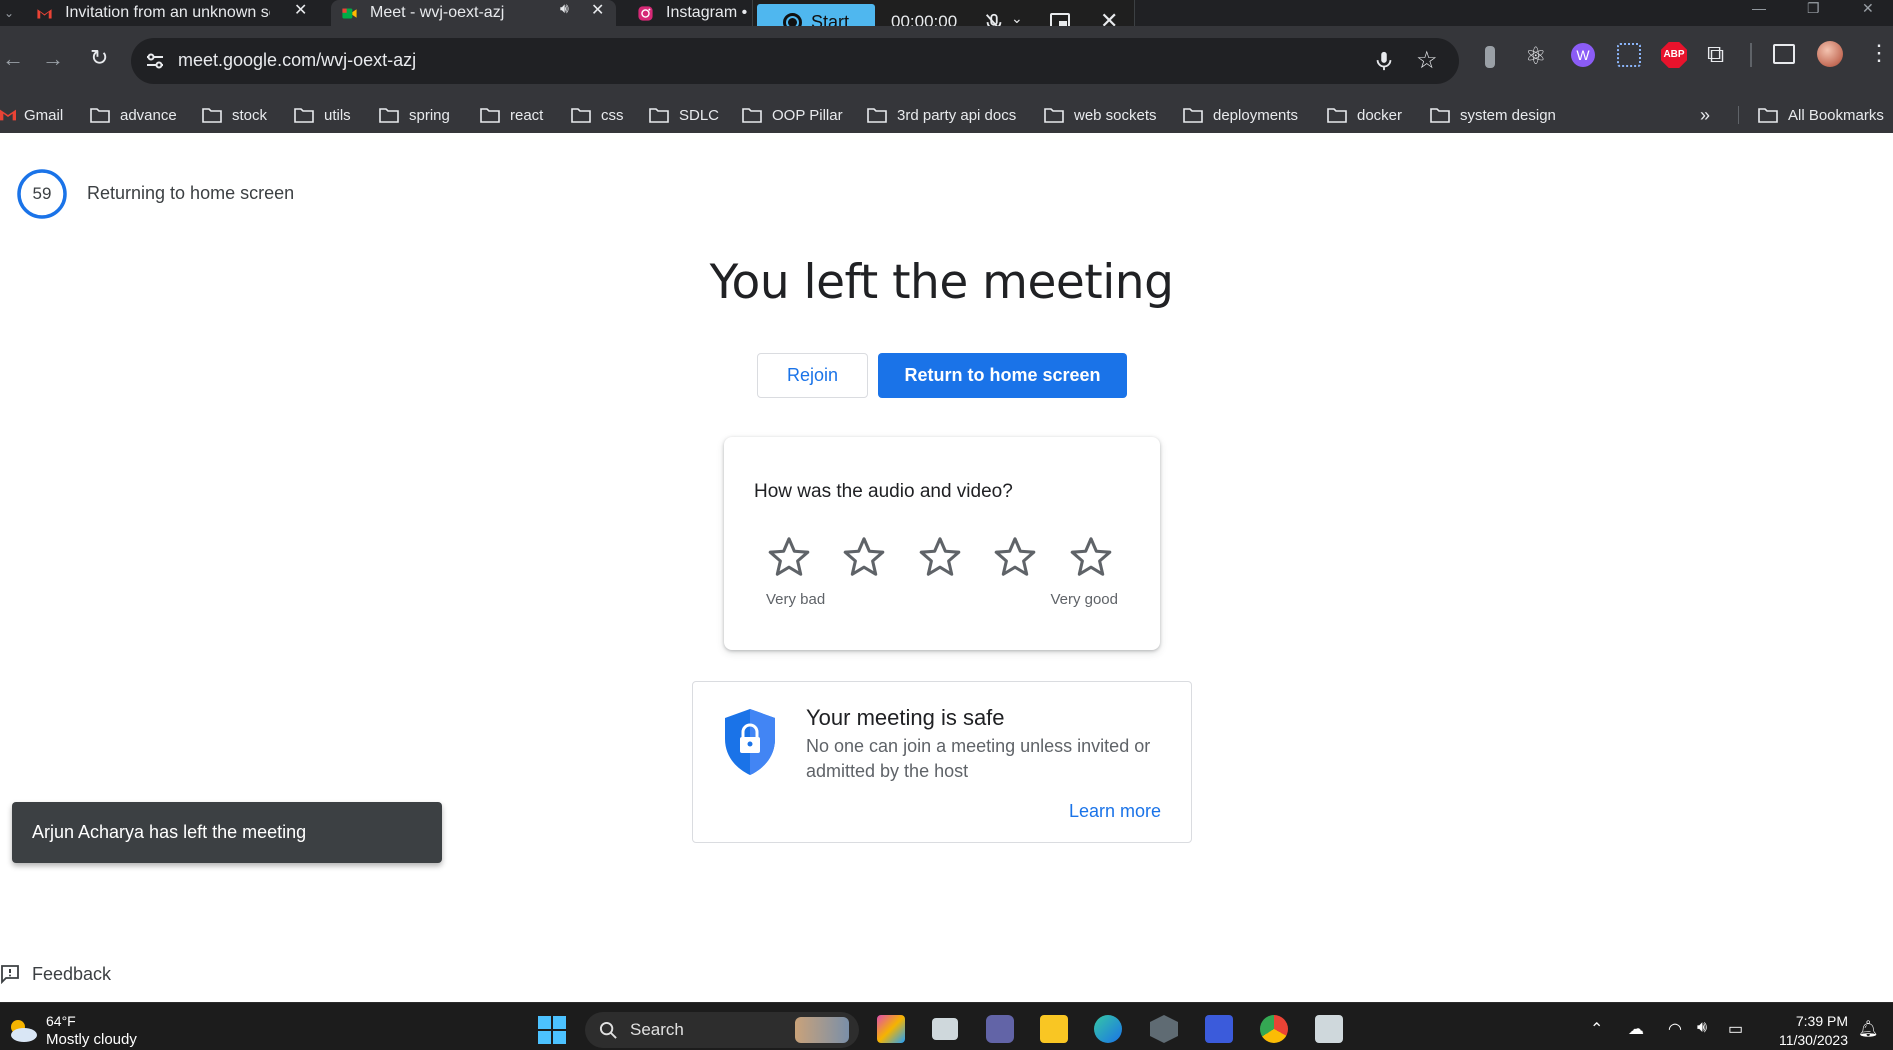 Image resolution: width=1893 pixels, height=1050 pixels. Describe the element at coordinates (1813, 9) in the screenshot. I see `restore-icon: ❐` at that location.